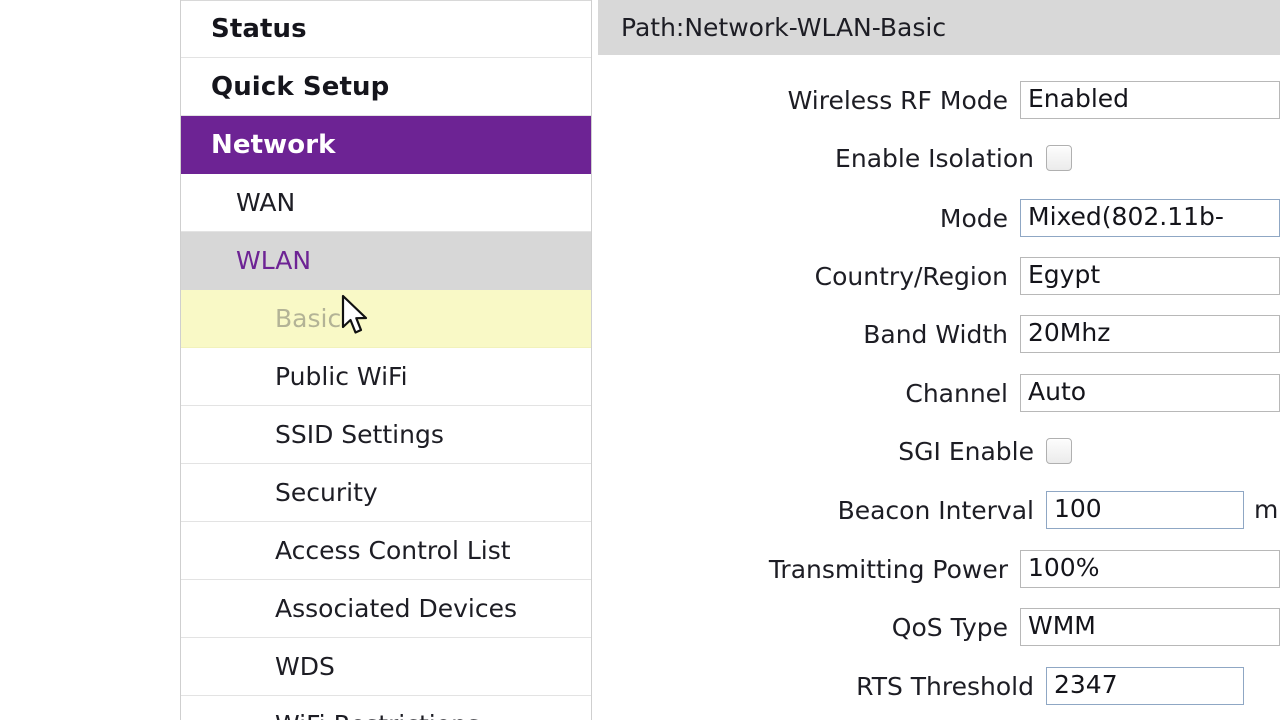 Image resolution: width=1280 pixels, height=720 pixels. Describe the element at coordinates (330, 715) in the screenshot. I see `sidebar-item-label: WiFi Restrictions` at that location.